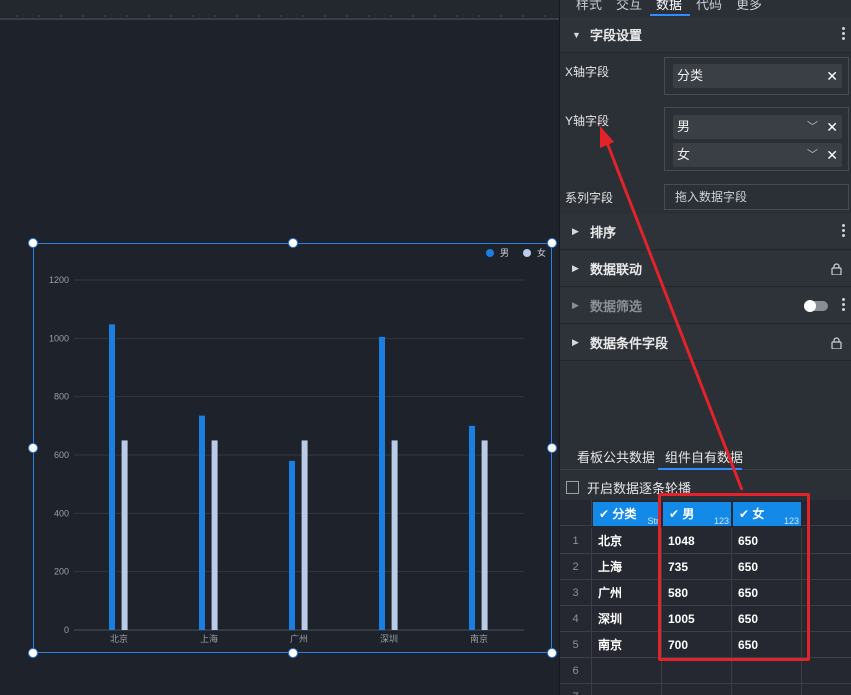  I want to click on section-title: 数据条件字段, so click(629, 343).